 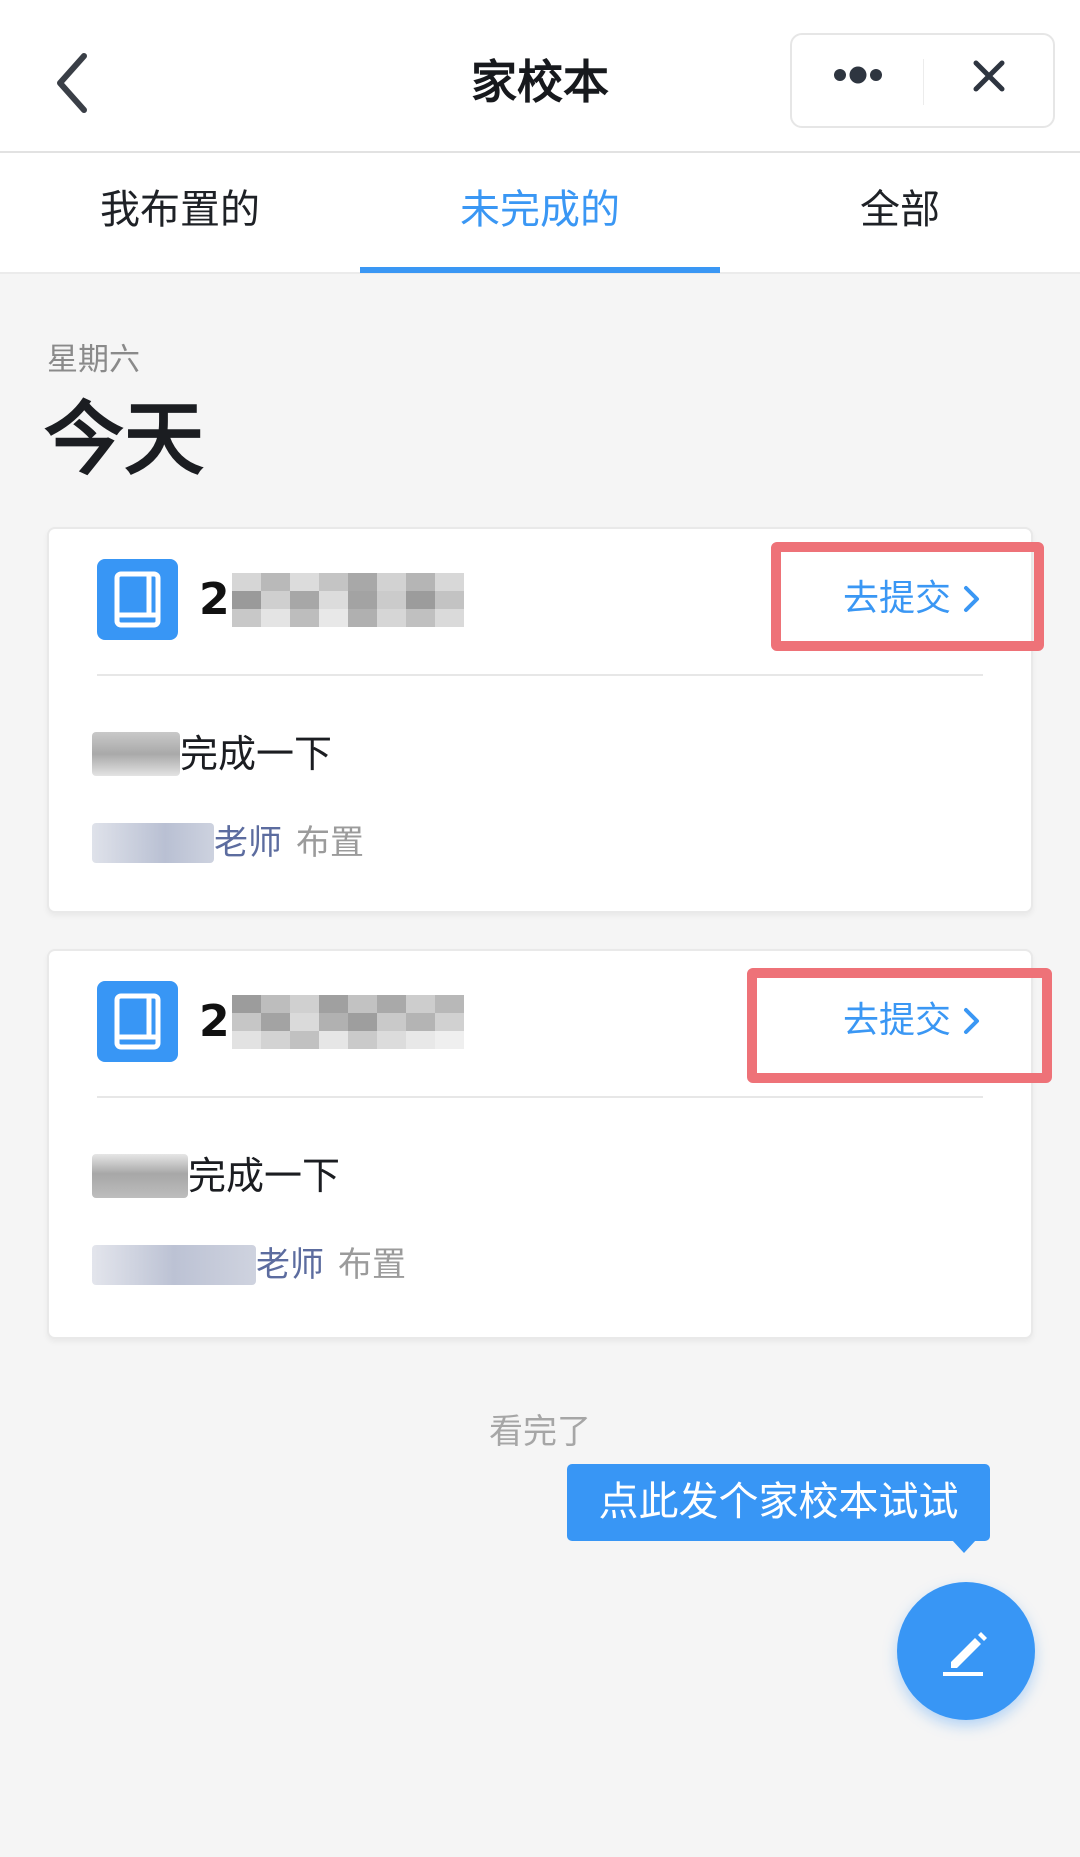 I want to click on end-of-list-text: 看完了, so click(x=540, y=1432).